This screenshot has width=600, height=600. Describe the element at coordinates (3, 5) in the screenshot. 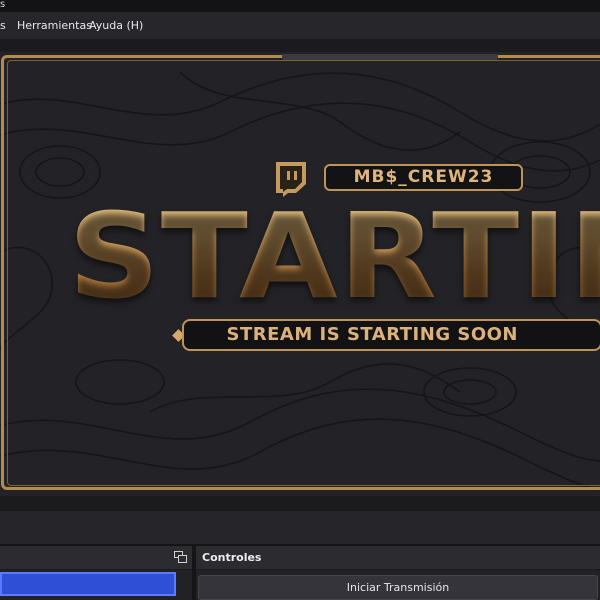

I see `title-glyph: s` at that location.